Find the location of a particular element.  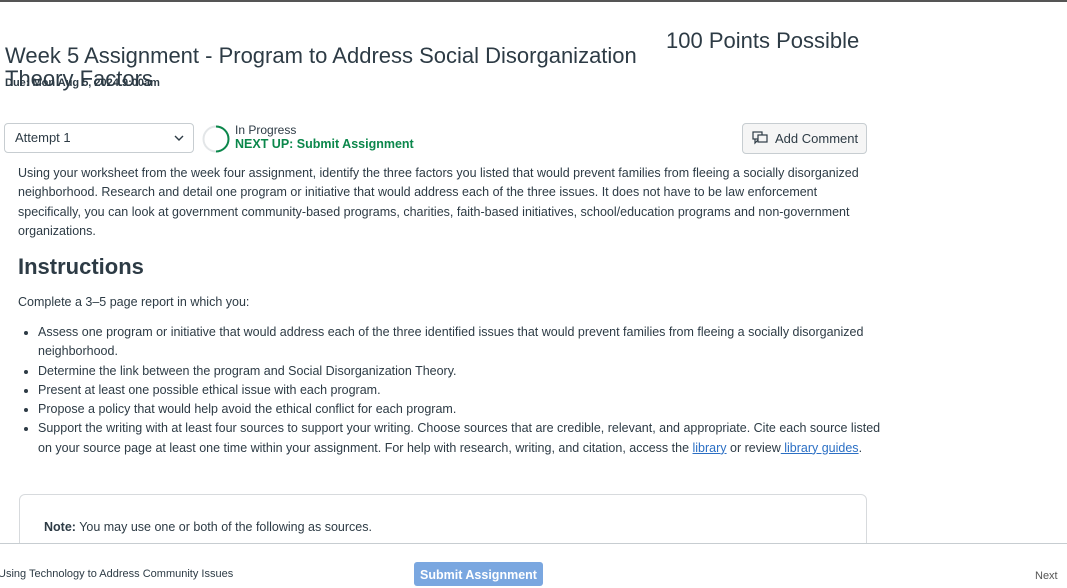

next-step-label: NEXT UP: Submit Assignment is located at coordinates (324, 144).